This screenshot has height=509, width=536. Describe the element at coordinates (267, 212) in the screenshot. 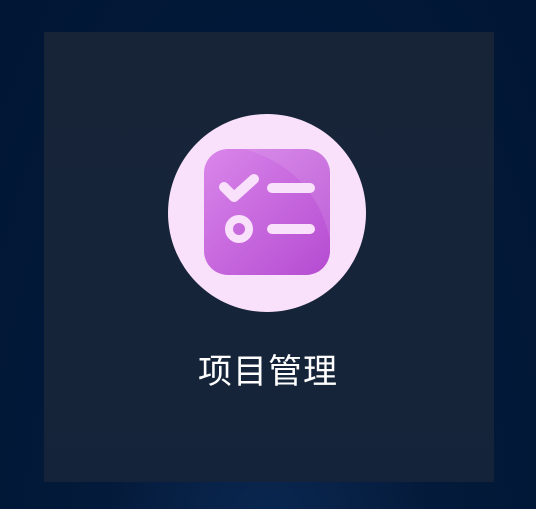

I see `task-checklist-icon` at that location.